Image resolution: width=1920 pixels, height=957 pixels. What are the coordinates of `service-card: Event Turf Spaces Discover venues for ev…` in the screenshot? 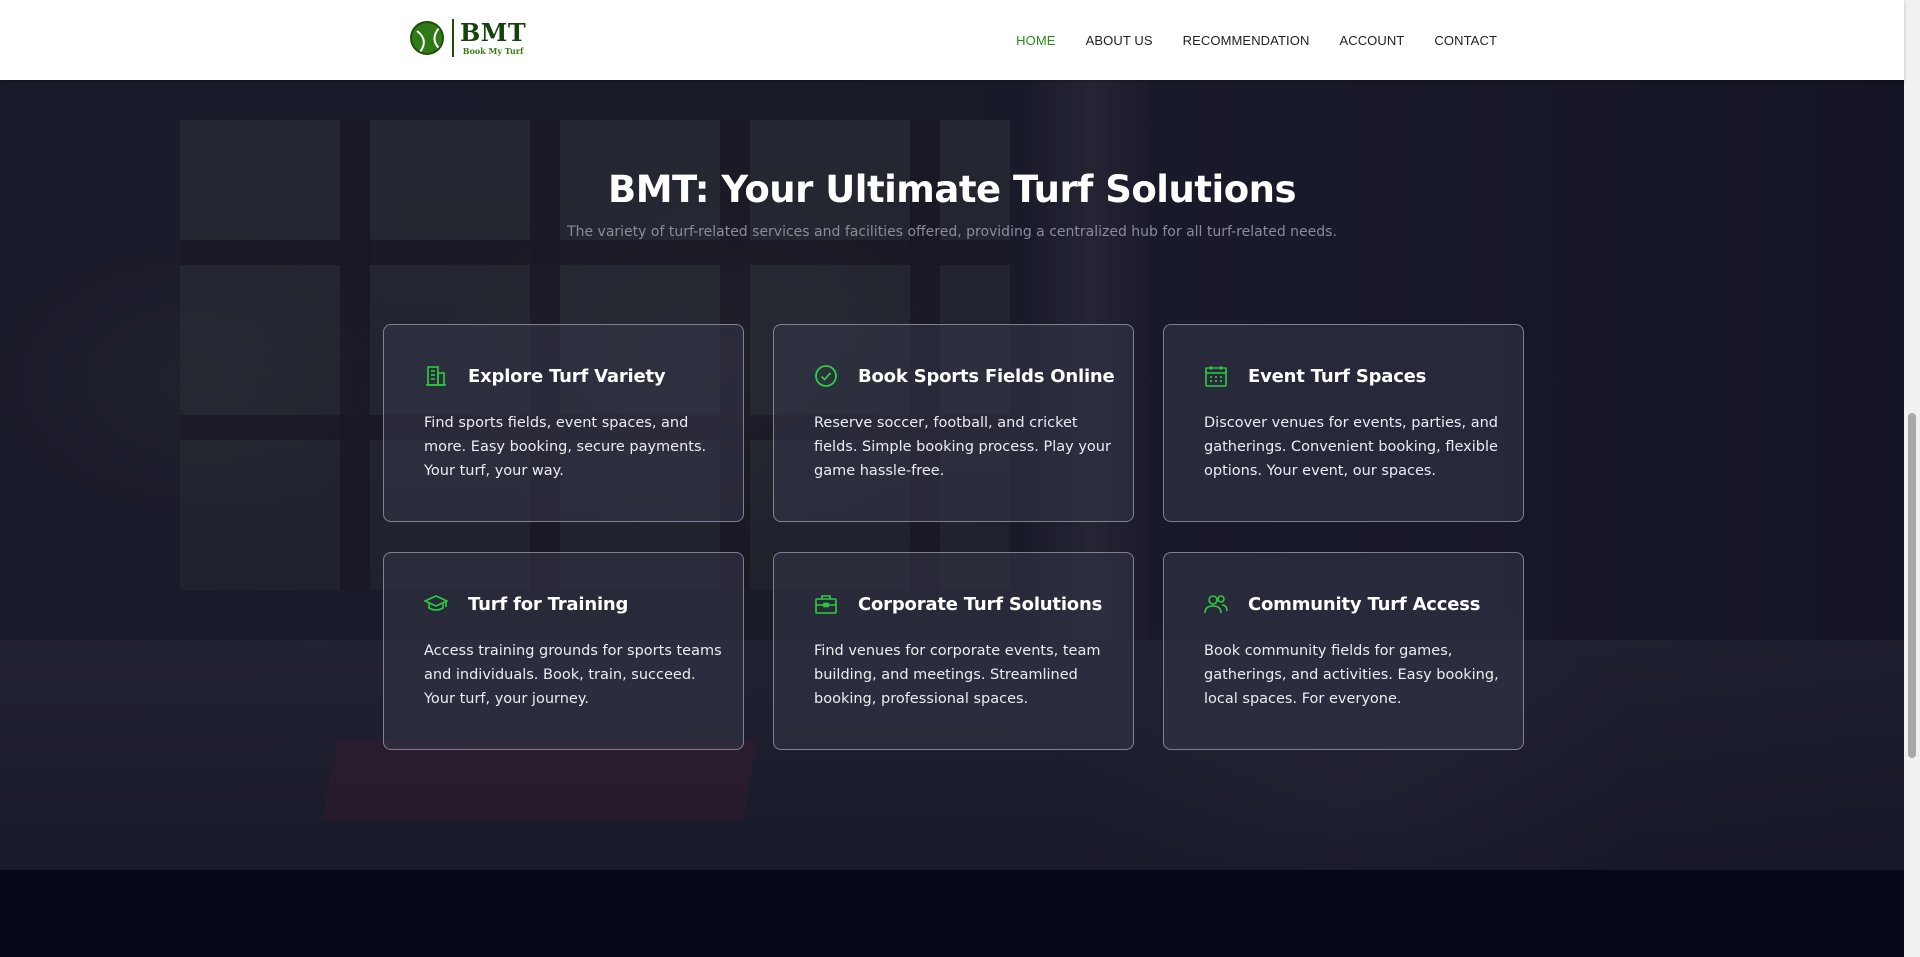 It's located at (1343, 423).